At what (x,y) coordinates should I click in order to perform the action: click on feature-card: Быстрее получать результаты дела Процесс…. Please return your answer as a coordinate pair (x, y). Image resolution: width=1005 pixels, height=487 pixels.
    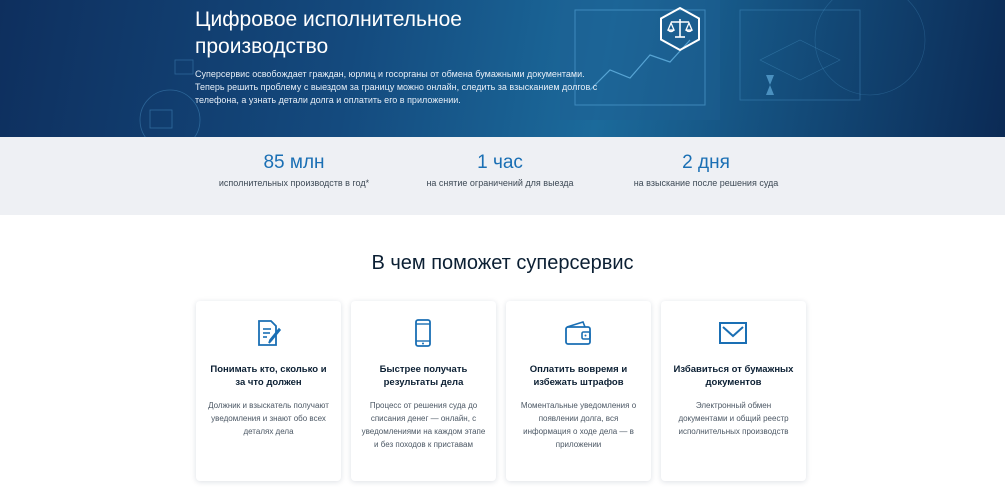
    Looking at the image, I should click on (423, 391).